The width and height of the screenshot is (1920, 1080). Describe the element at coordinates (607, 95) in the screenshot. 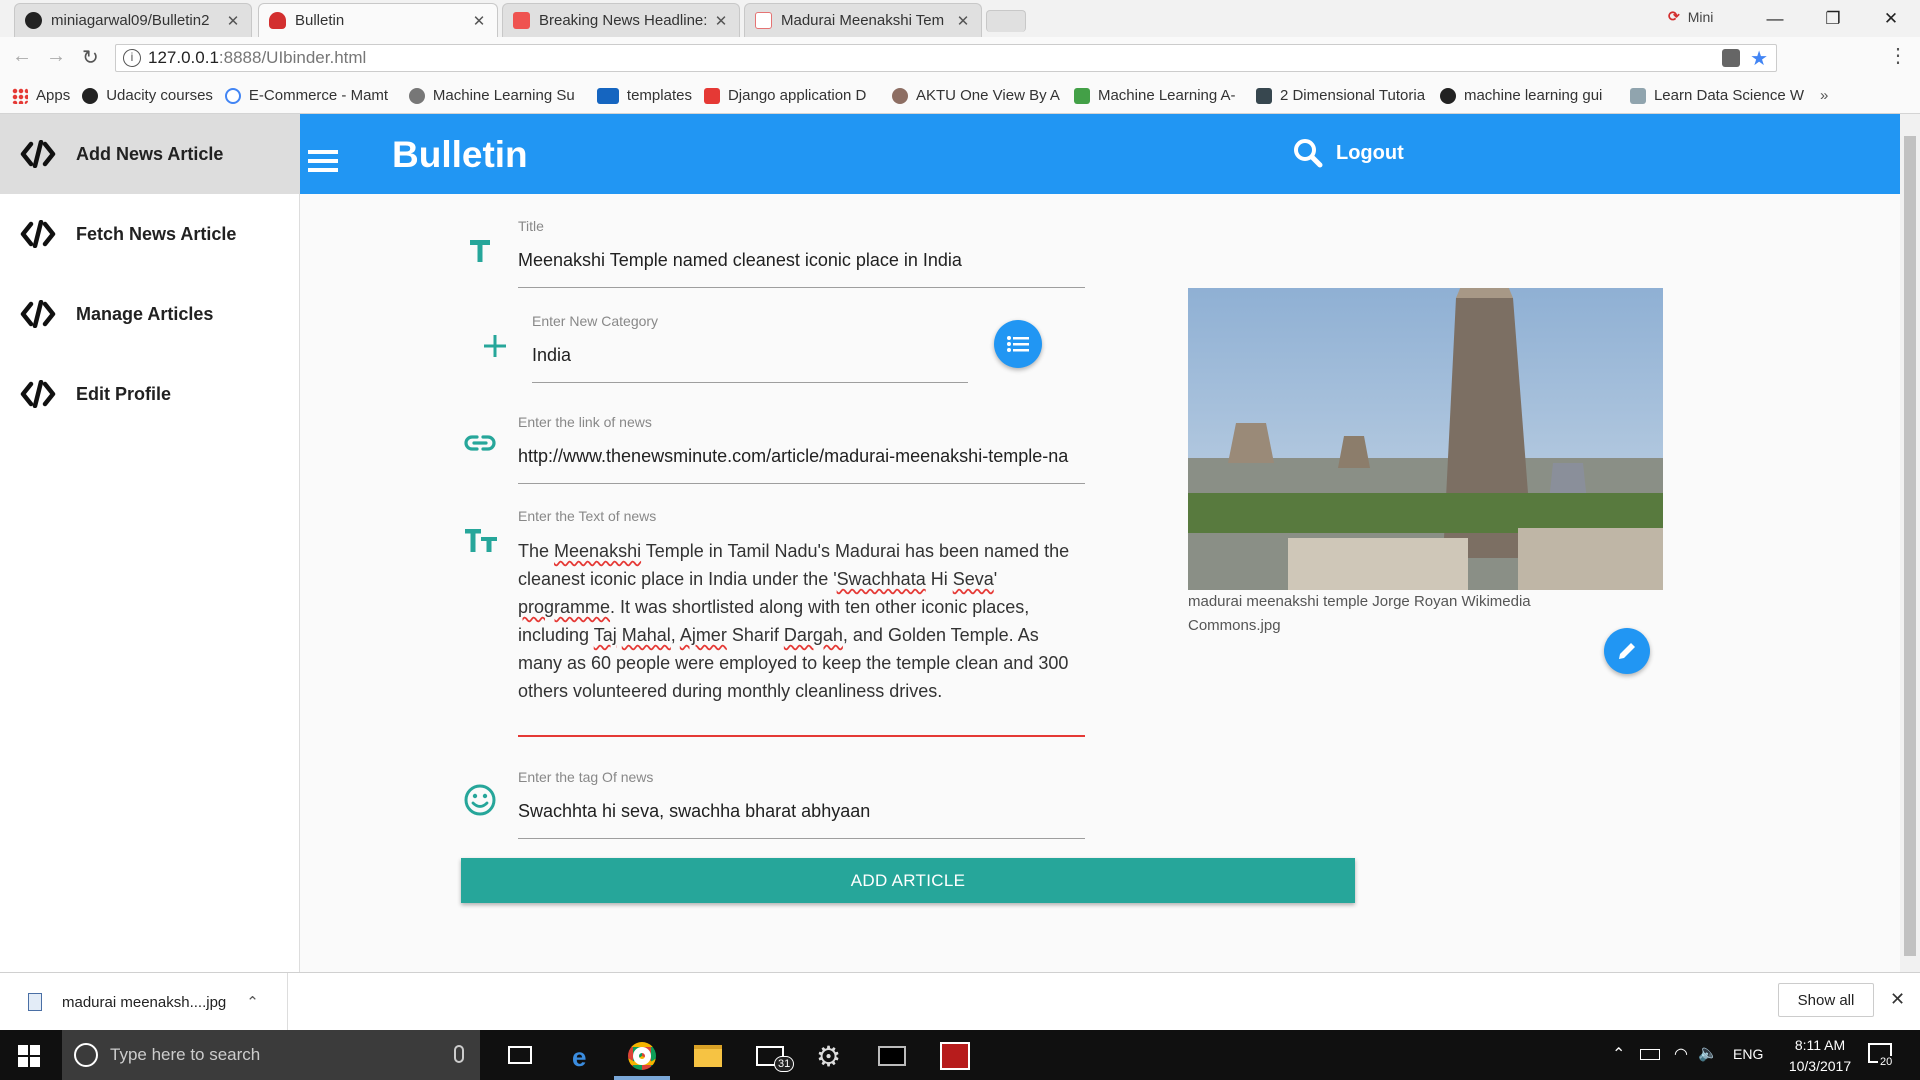

I see `tm-icon` at that location.